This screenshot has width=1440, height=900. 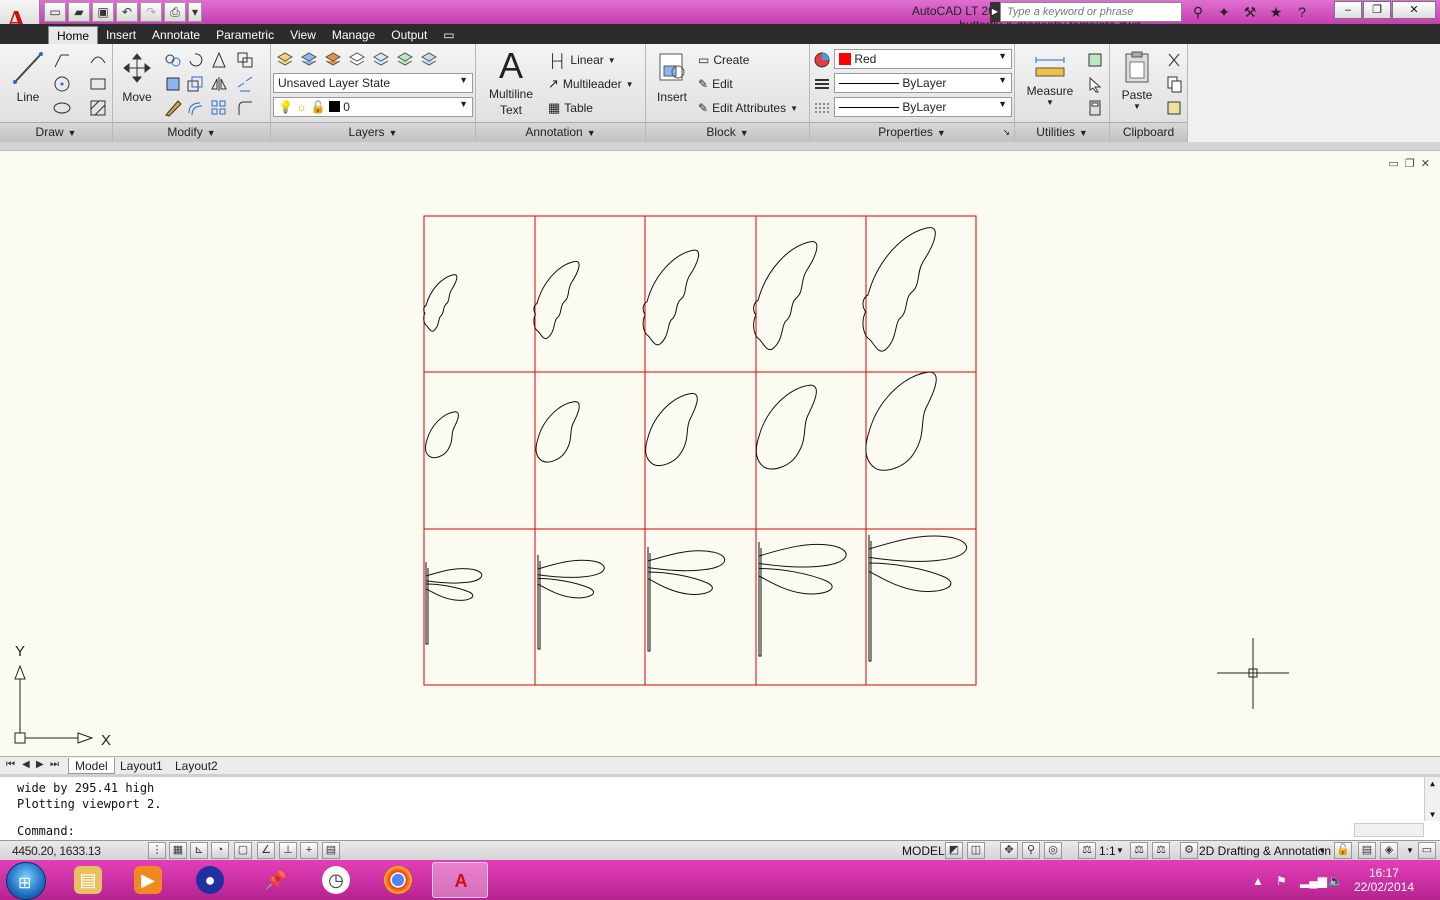 I want to click on prev-layout-icon: ◀, so click(x=26, y=764).